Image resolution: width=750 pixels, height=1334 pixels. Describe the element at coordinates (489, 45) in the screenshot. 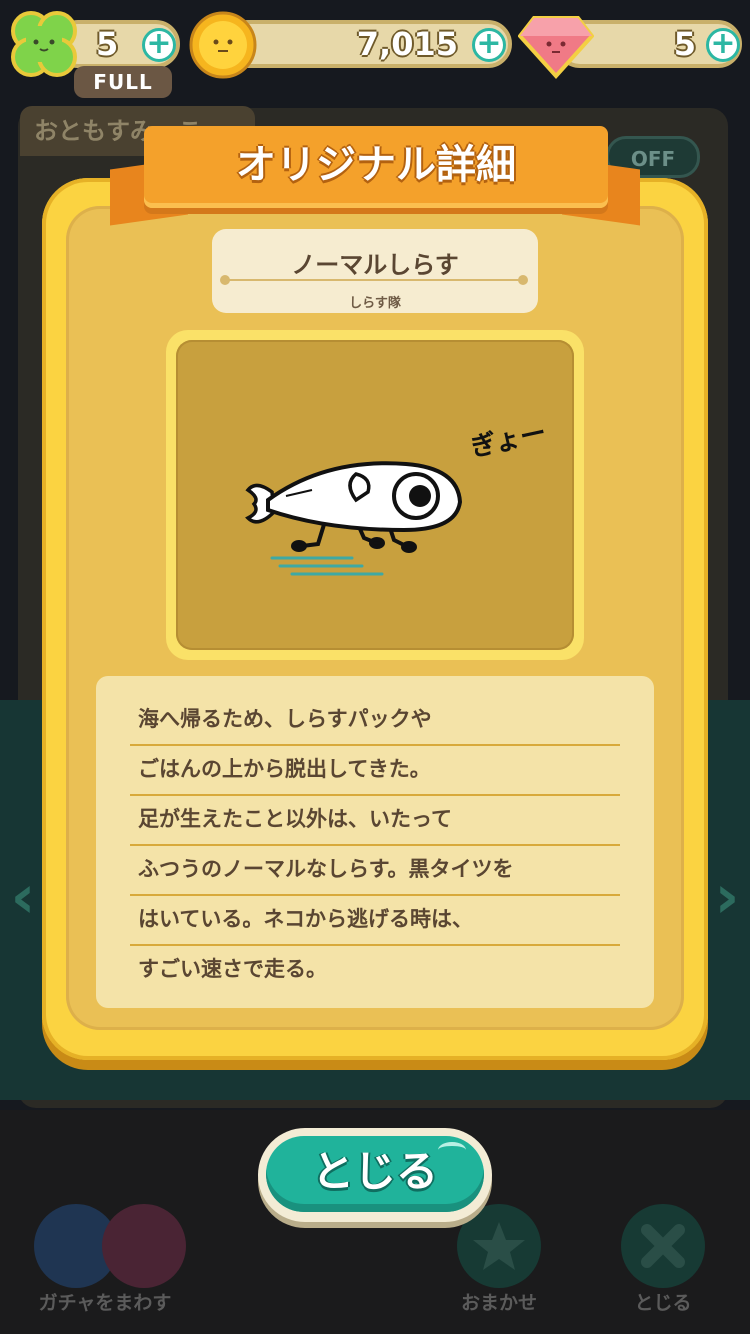

I see `coin-plus-button: +` at that location.